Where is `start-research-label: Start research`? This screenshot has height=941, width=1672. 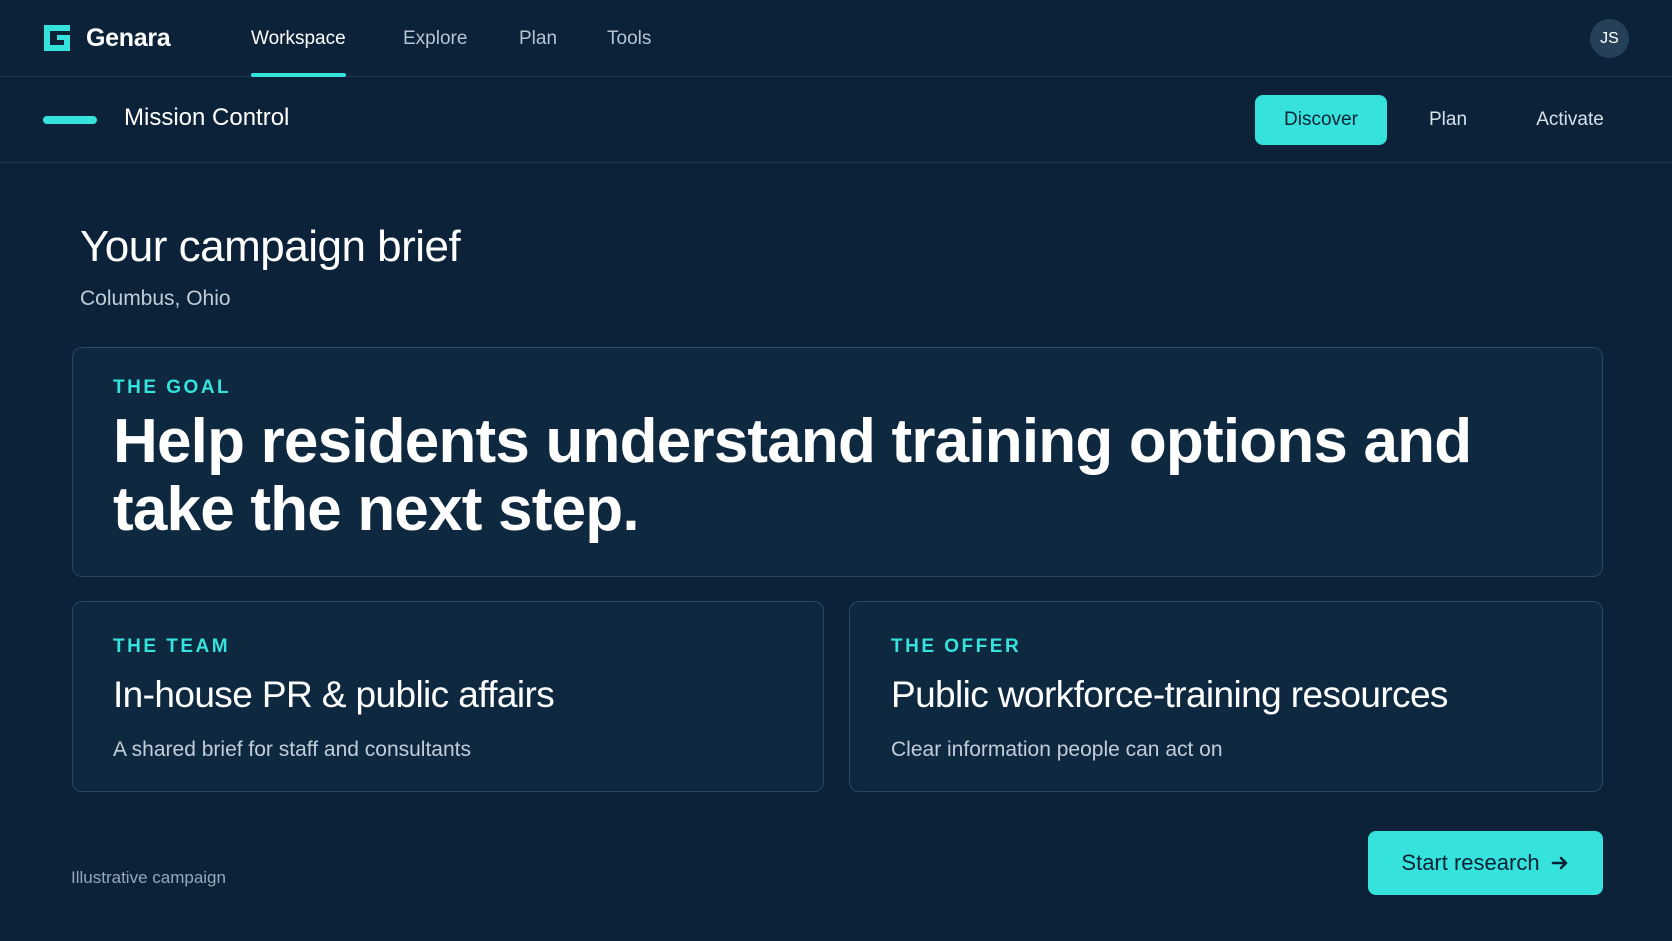 start-research-label: Start research is located at coordinates (1470, 862).